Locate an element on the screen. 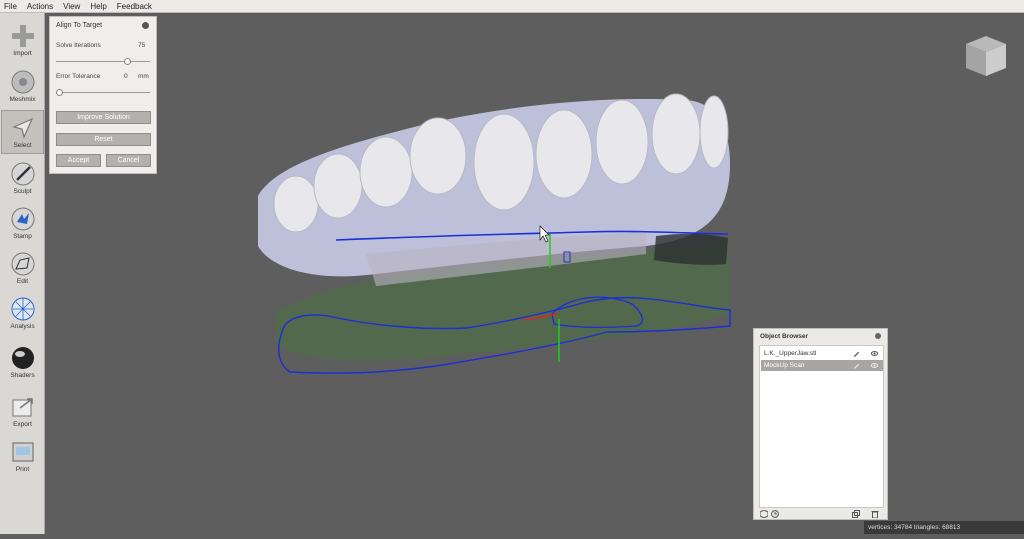 Image resolution: width=1024 pixels, height=539 pixels. analysis-icon is located at coordinates (22, 309).